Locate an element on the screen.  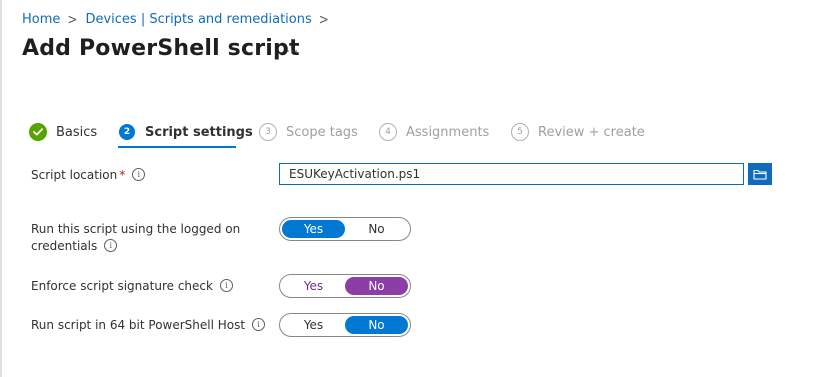
run-64bit-yes-option: Yes is located at coordinates (313, 325).